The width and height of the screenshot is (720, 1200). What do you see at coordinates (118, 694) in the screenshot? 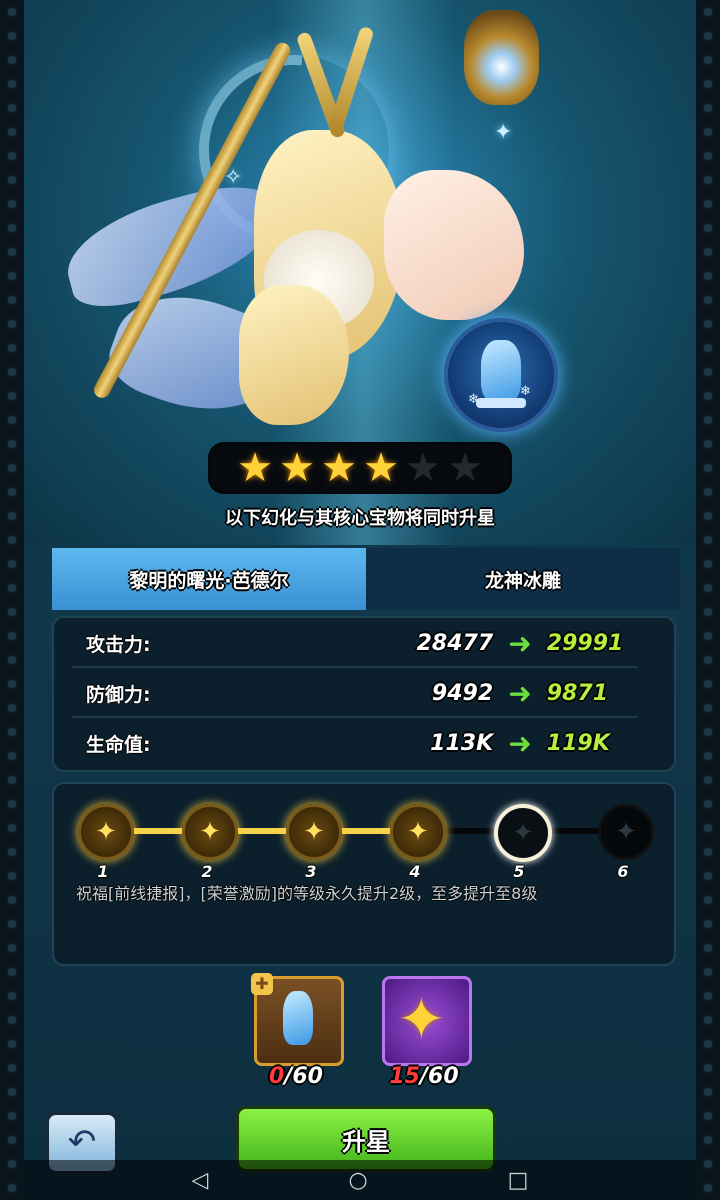
I see `stat-label: 防御力:` at bounding box center [118, 694].